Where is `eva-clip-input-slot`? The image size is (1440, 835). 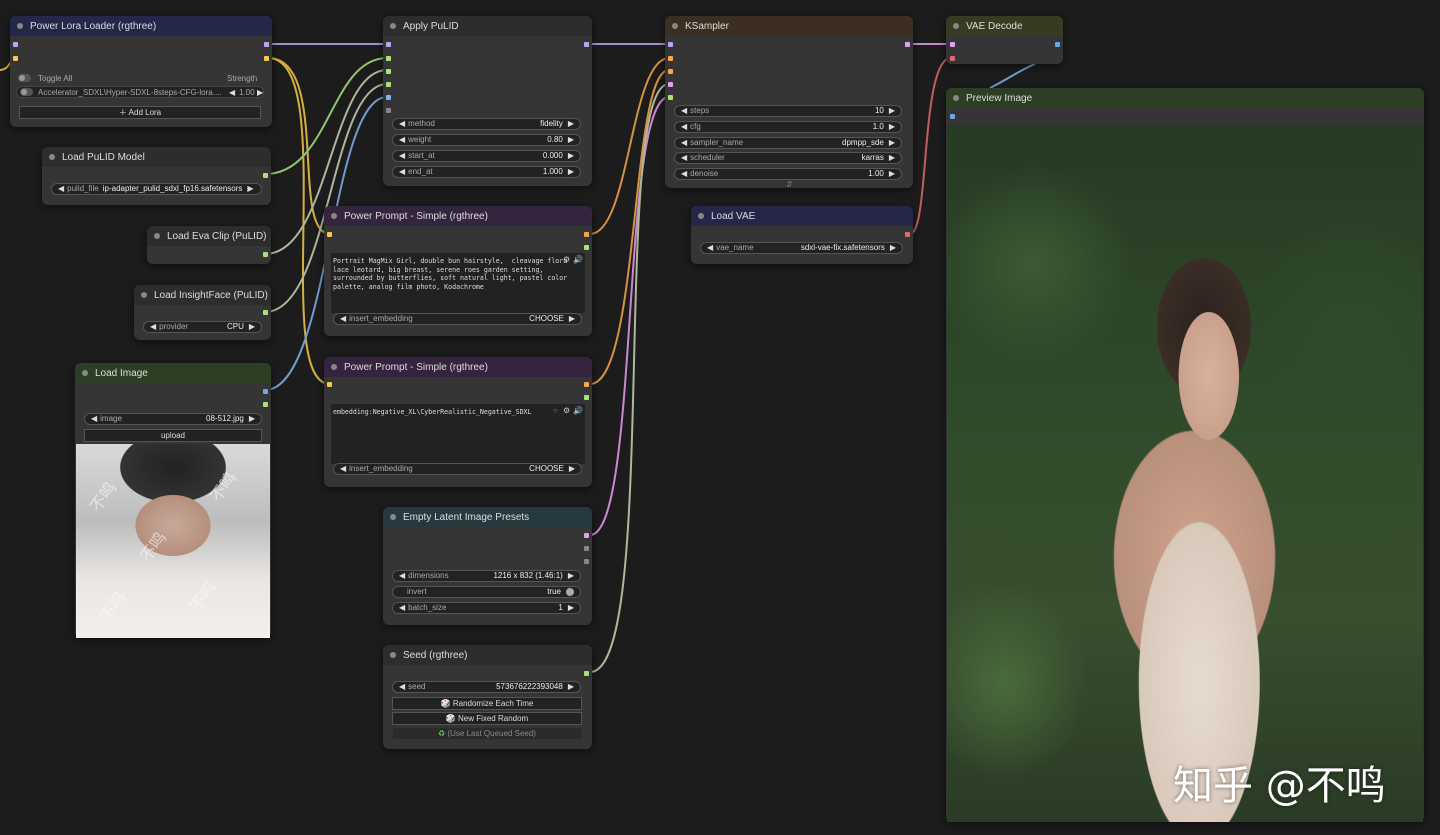 eva-clip-input-slot is located at coordinates (388, 71).